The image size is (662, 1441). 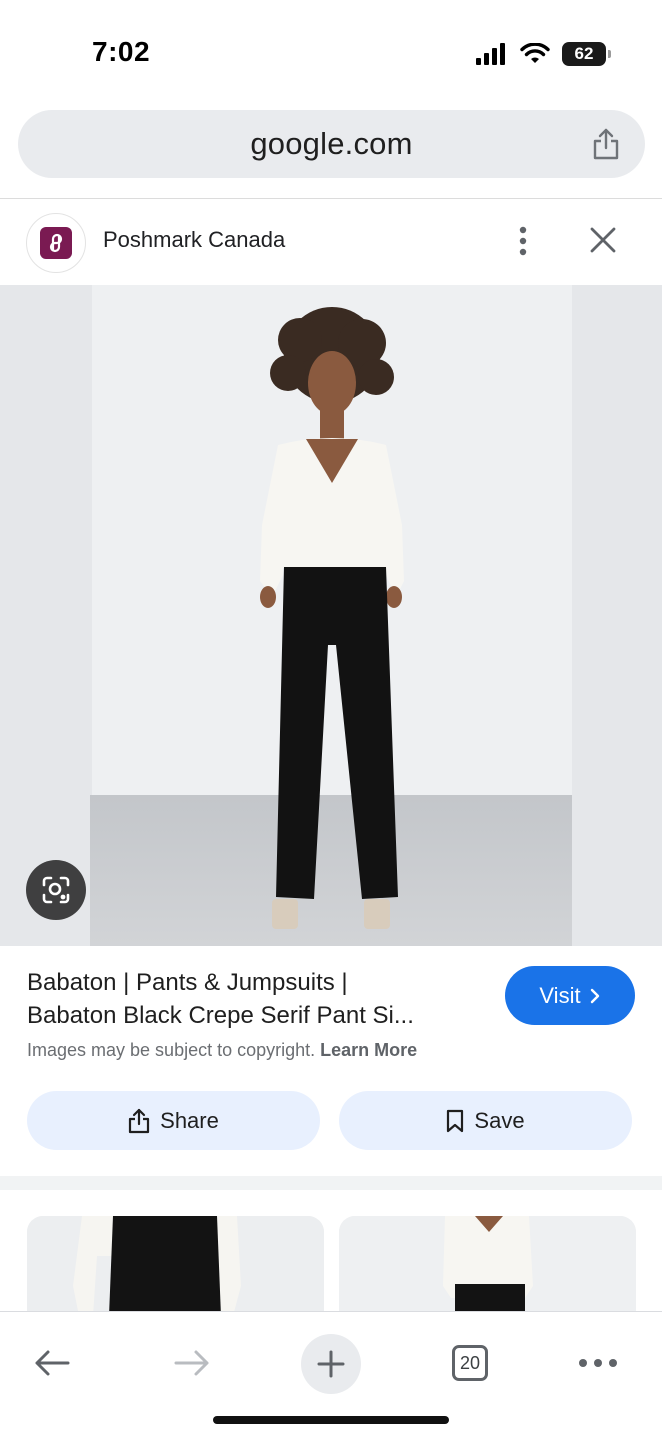 I want to click on bookmark-icon, so click(x=455, y=1120).